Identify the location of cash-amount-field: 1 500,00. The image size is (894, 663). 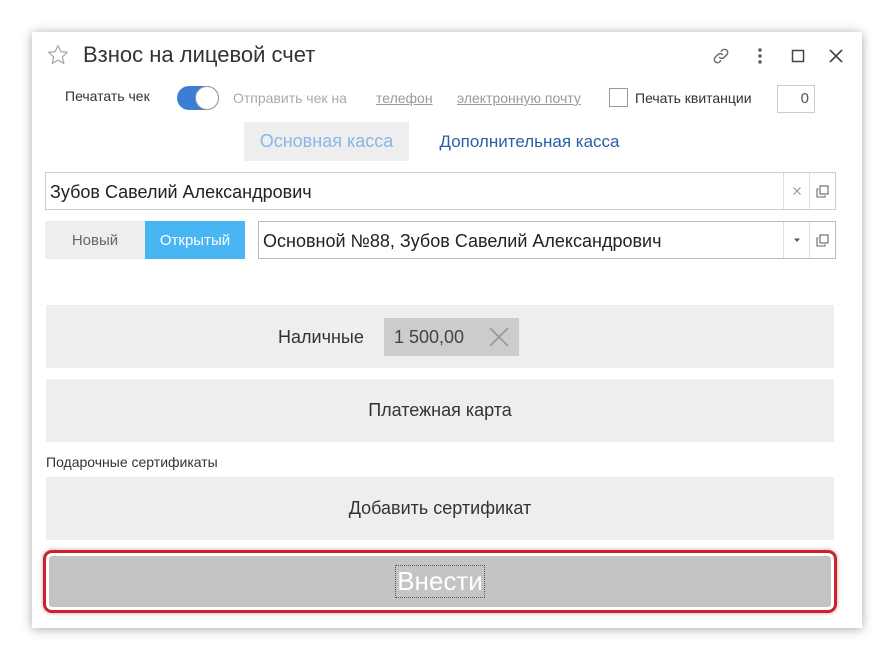
(451, 337).